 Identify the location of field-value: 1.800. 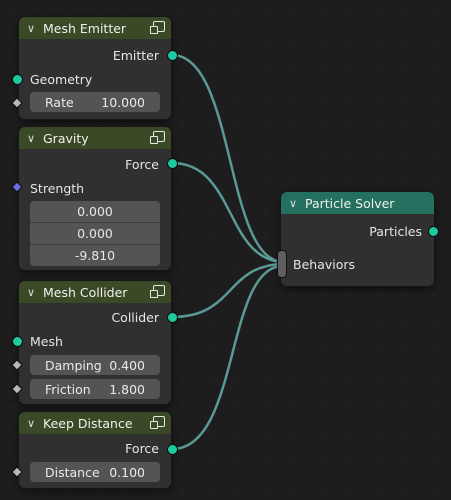
(127, 389).